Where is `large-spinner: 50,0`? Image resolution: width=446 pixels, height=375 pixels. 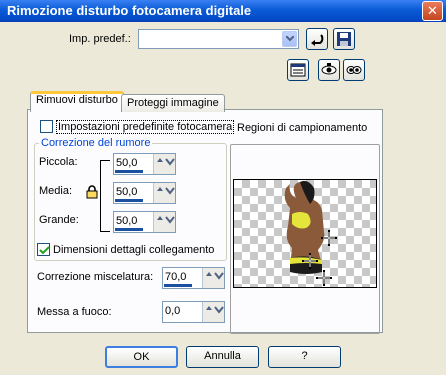
large-spinner: 50,0 is located at coordinates (144, 222).